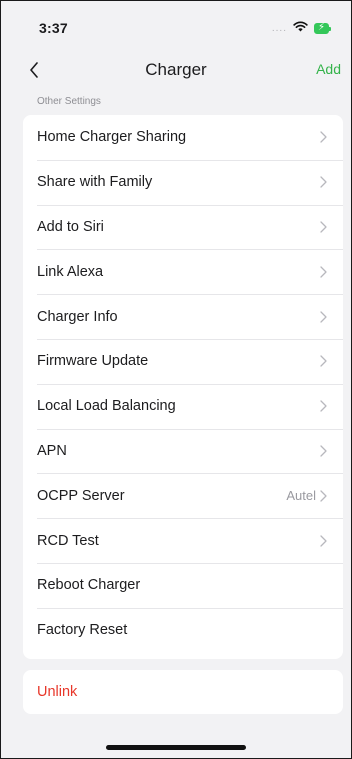 The height and width of the screenshot is (759, 352). What do you see at coordinates (112, 137) in the screenshot?
I see `row-label: Home Charger Sharing` at bounding box center [112, 137].